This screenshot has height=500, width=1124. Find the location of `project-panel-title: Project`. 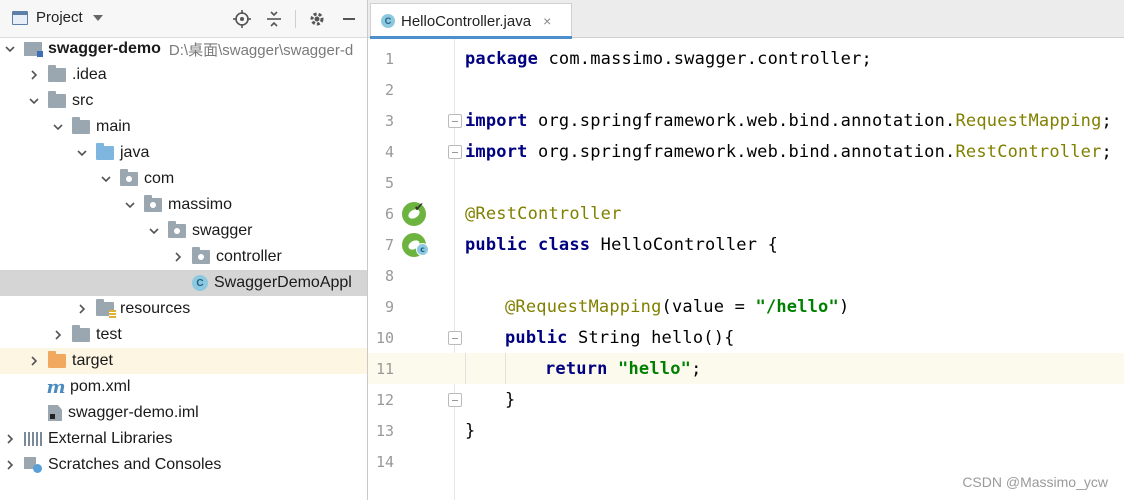

project-panel-title: Project is located at coordinates (59, 17).